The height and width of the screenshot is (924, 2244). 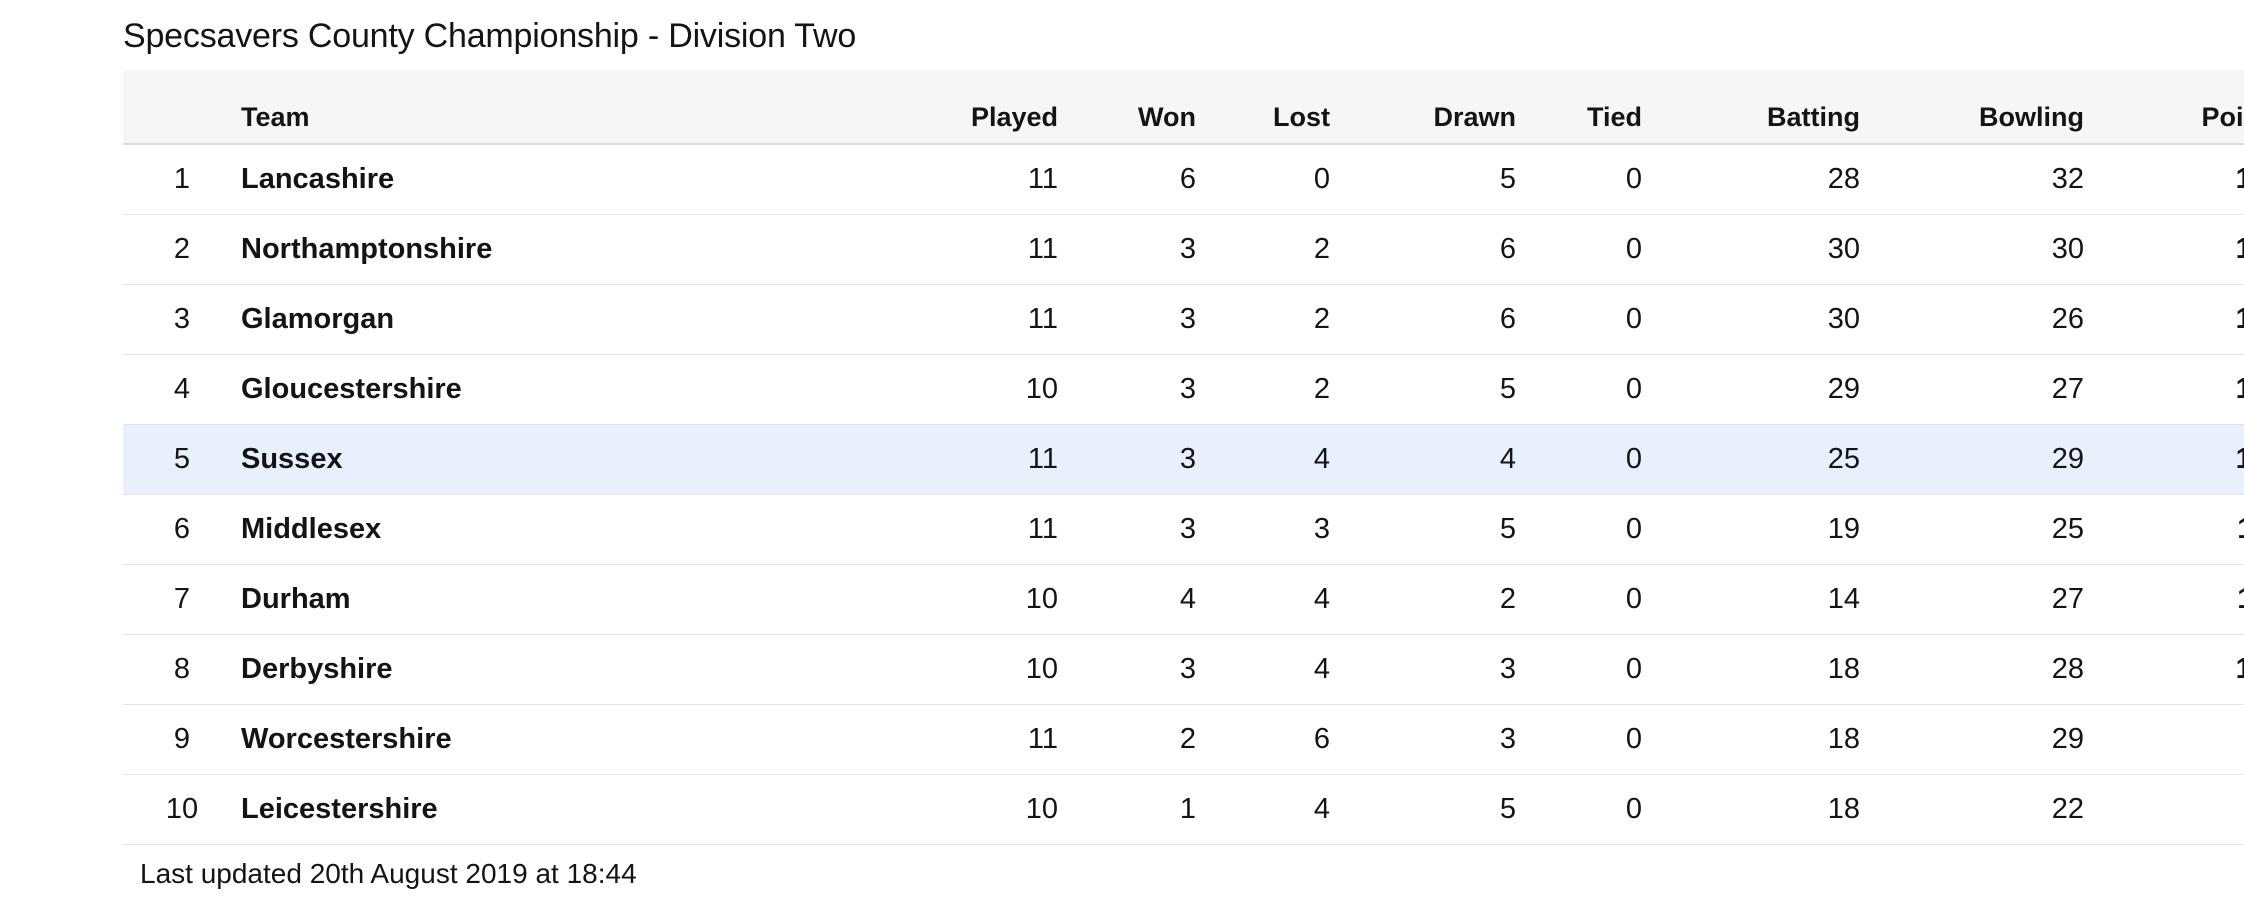 What do you see at coordinates (1843, 178) in the screenshot?
I see `batting-cell: 28` at bounding box center [1843, 178].